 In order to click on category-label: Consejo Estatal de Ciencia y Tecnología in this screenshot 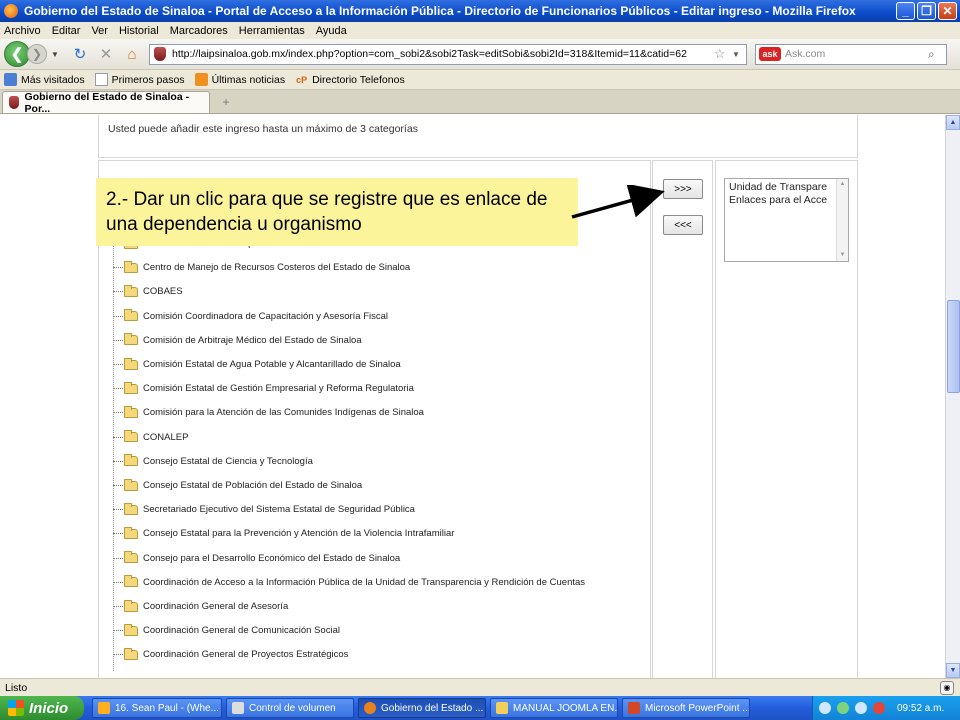, I will do `click(228, 461)`.